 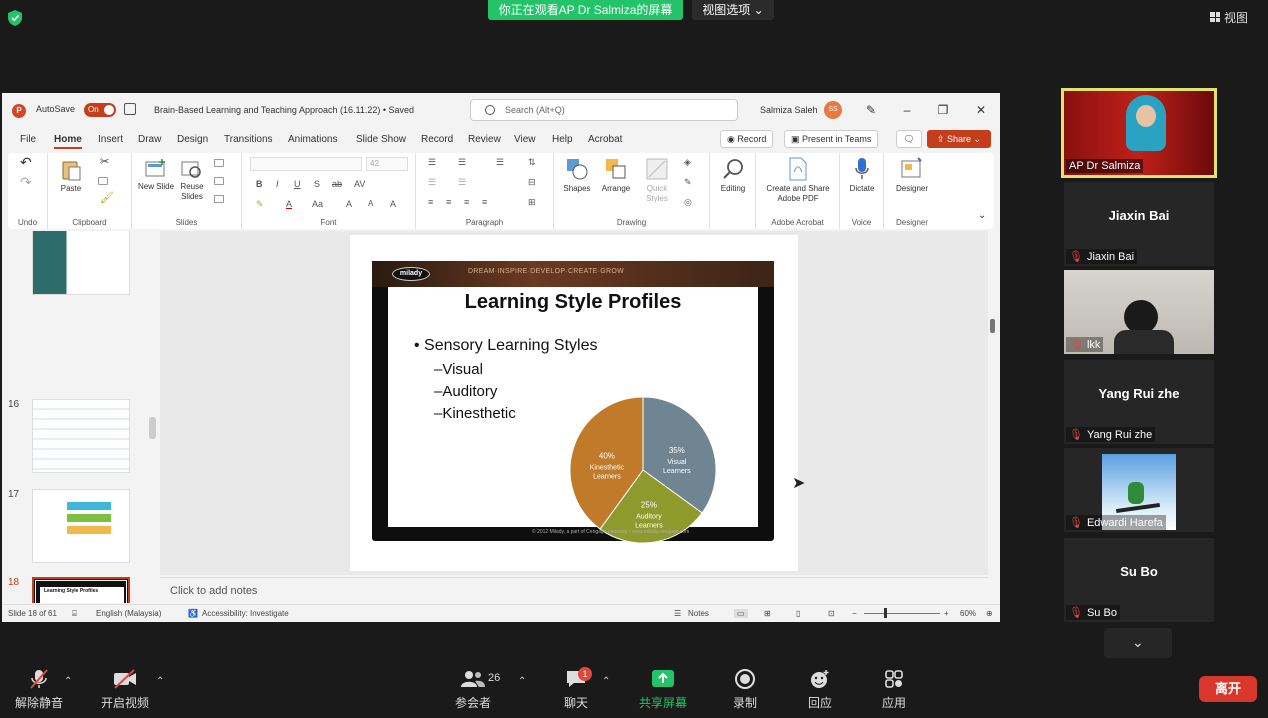 I want to click on zoom-level: 60%, so click(x=968, y=613).